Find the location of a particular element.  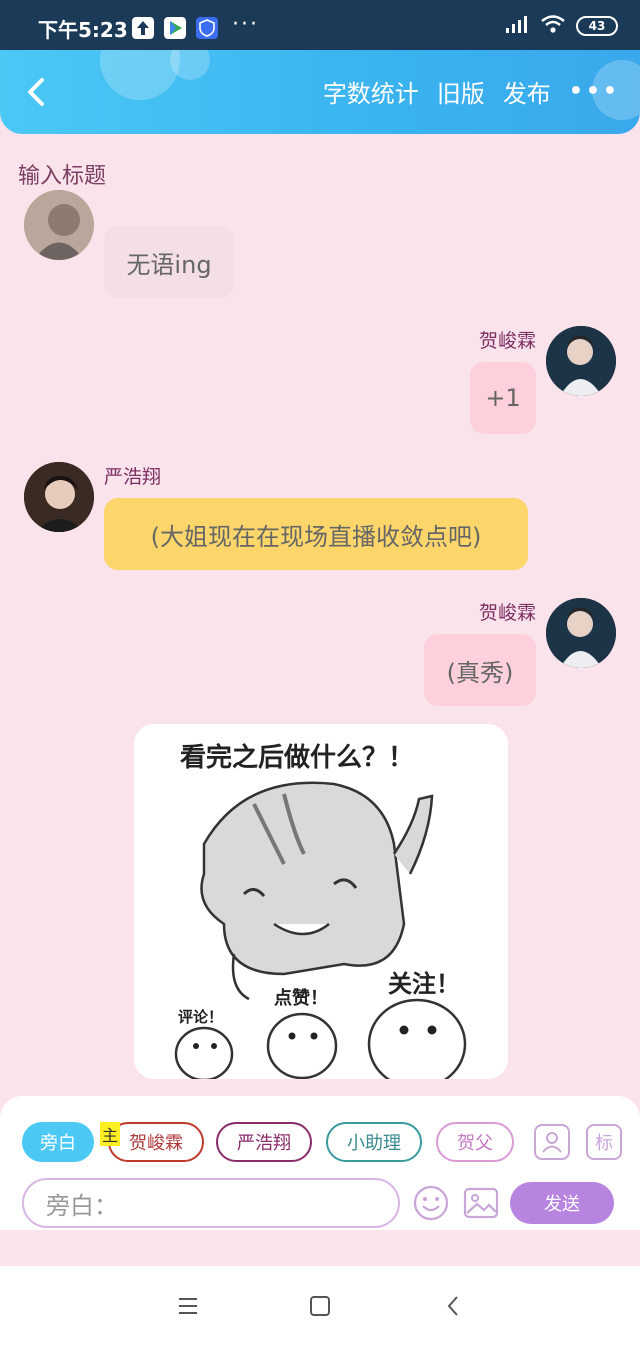

back-button is located at coordinates (38, 92).